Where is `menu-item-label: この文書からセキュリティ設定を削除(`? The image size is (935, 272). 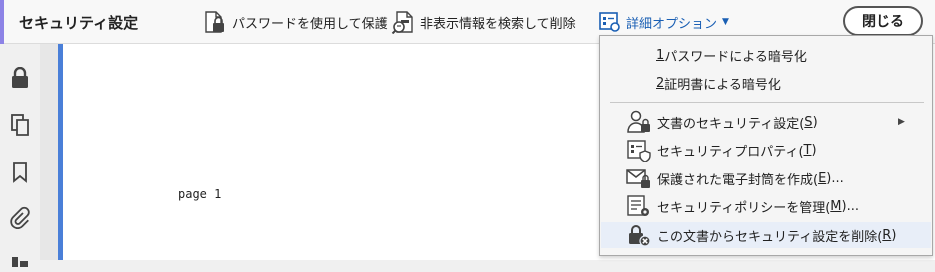
menu-item-label: この文書からセキュリティ設定を削除( is located at coordinates (770, 237).